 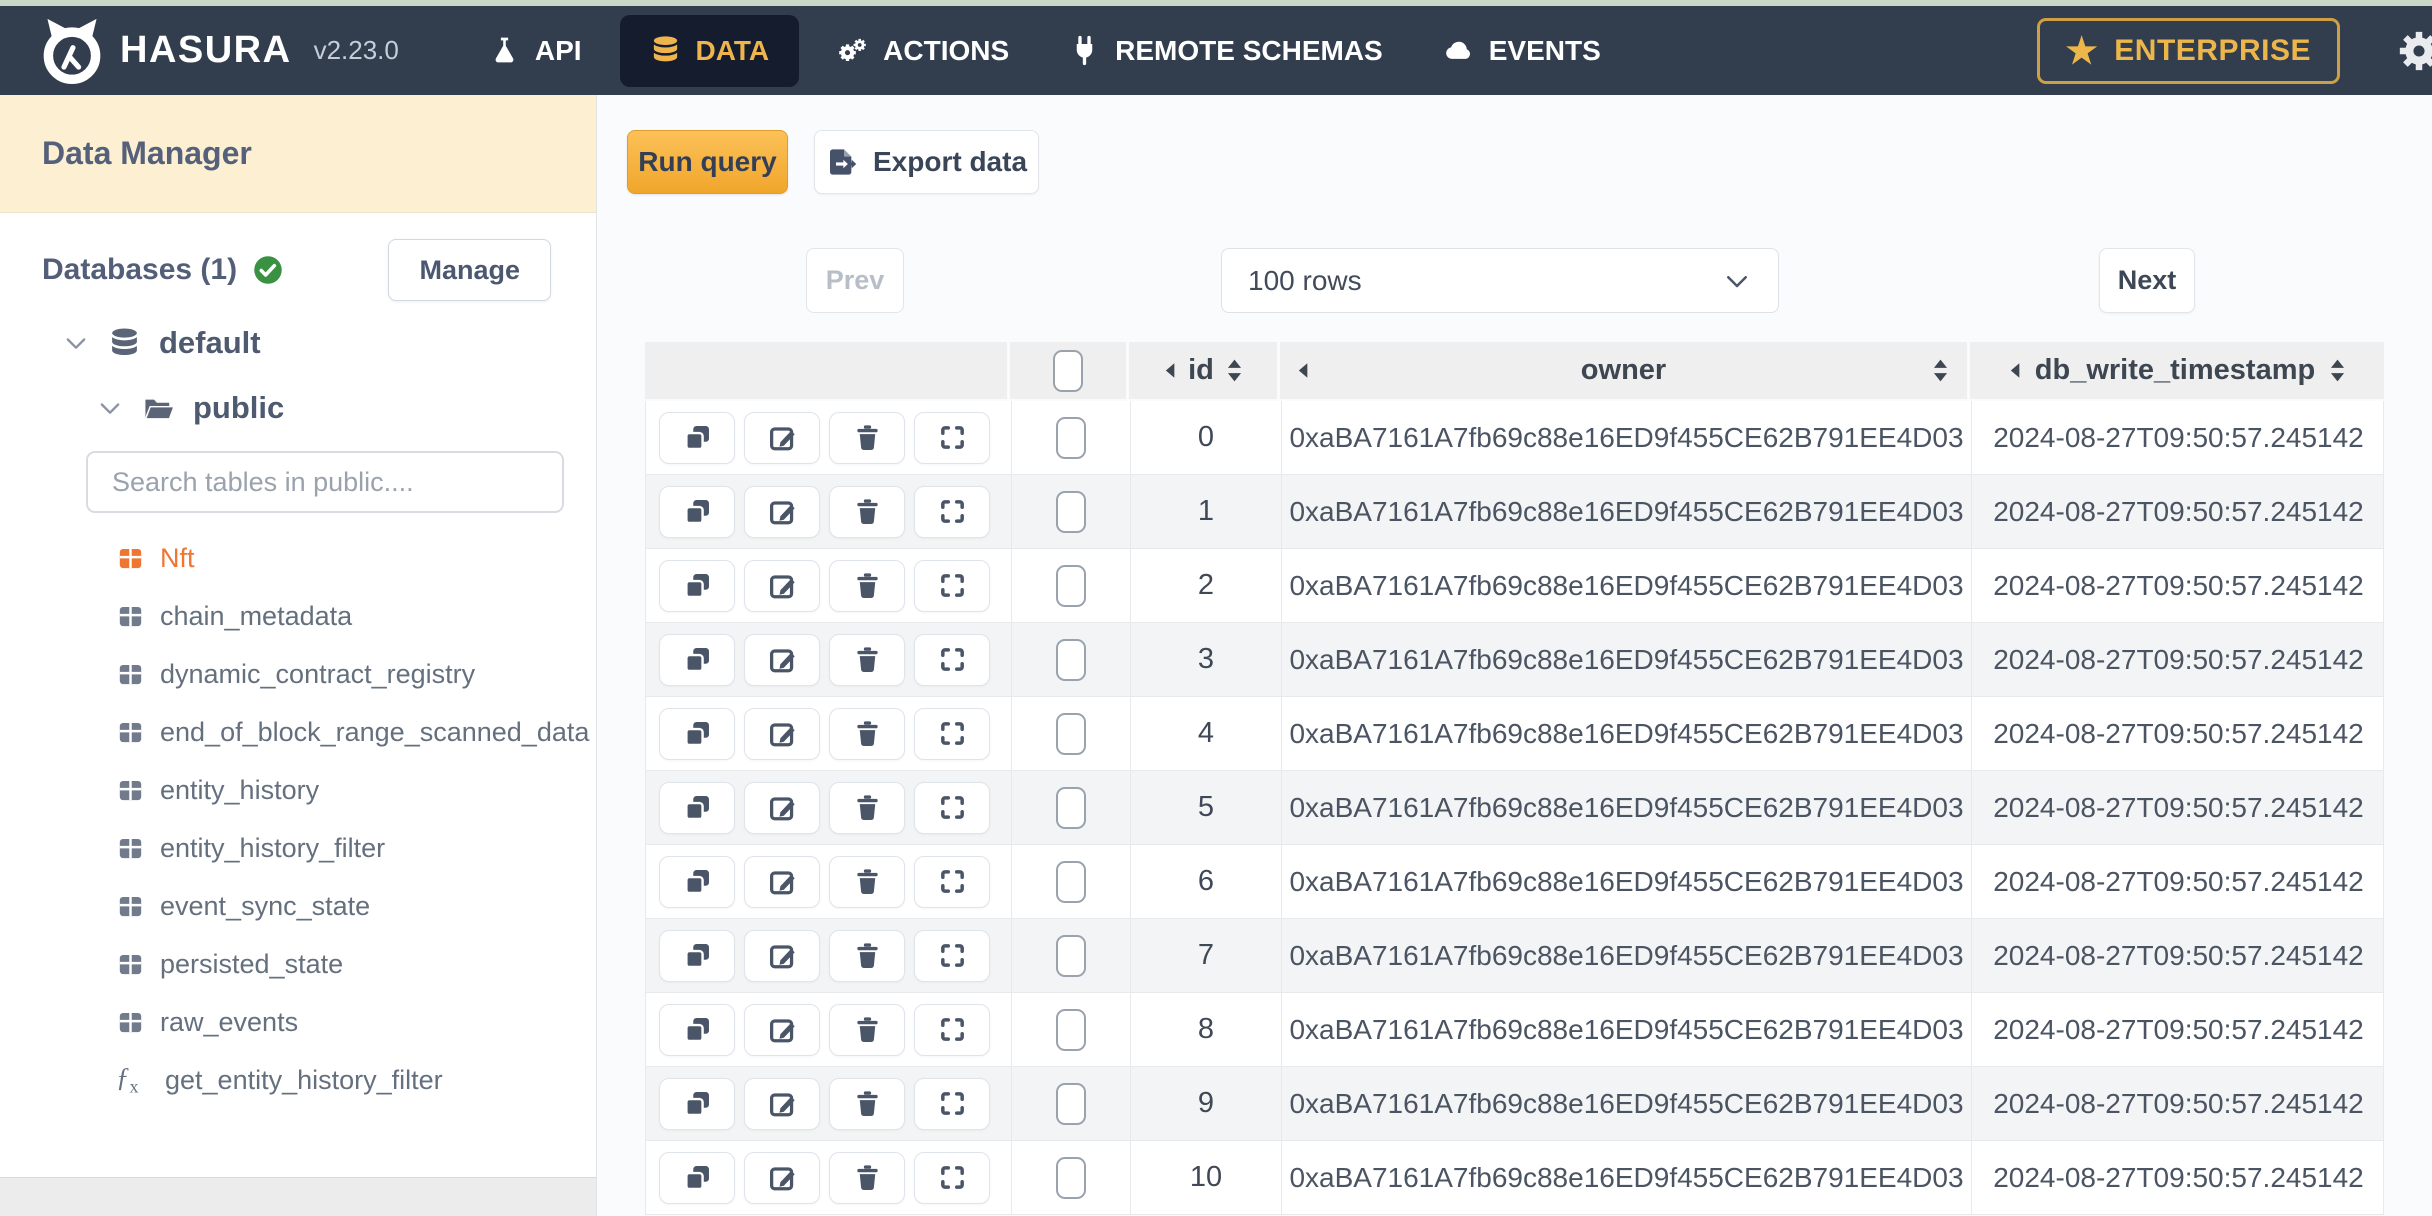 I want to click on sidebar-table-item: ƒx get_entity_history_filter, so click(x=298, y=1080).